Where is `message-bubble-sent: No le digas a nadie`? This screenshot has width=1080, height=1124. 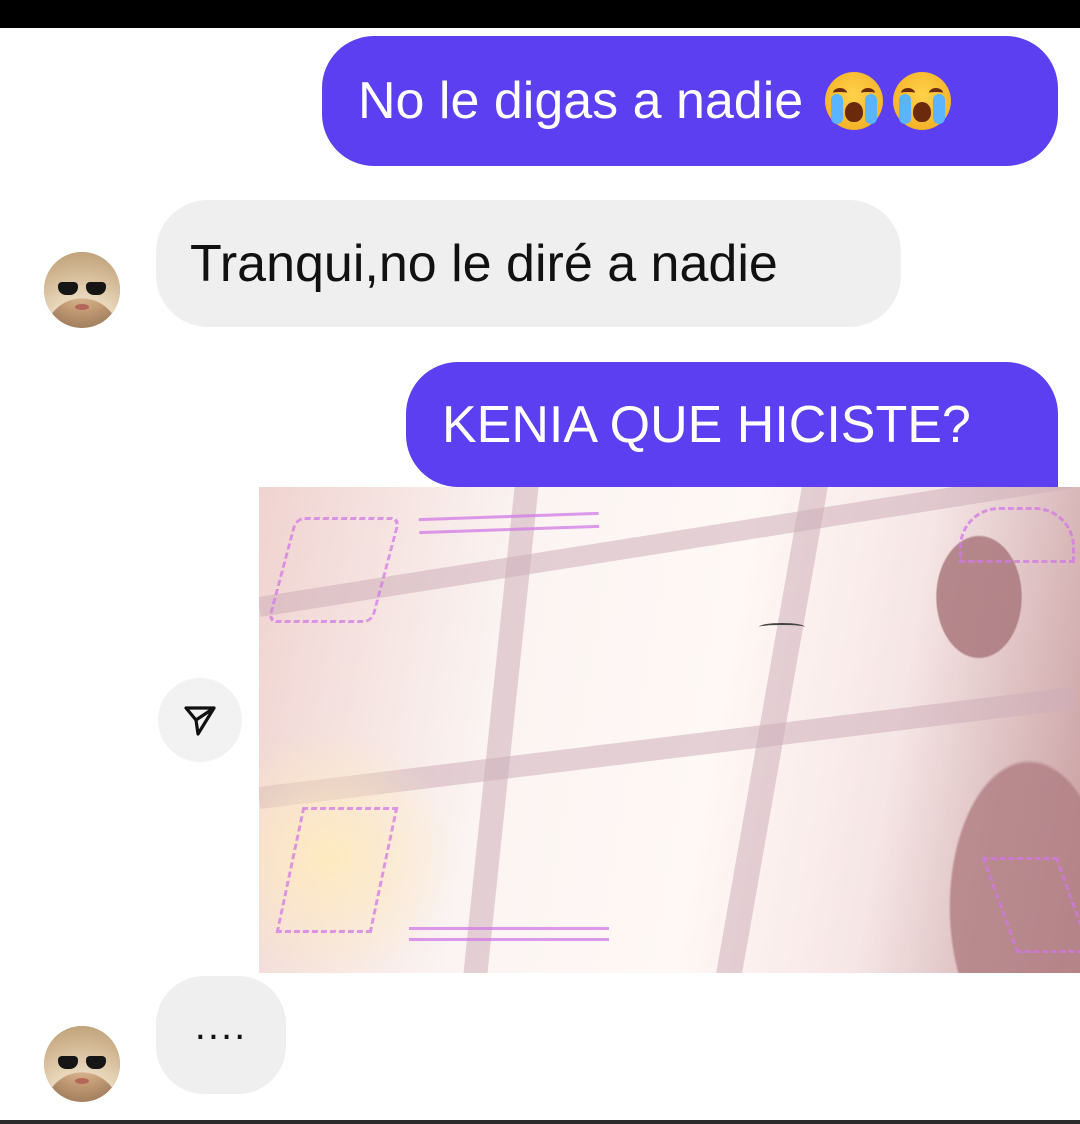
message-bubble-sent: No le digas a nadie is located at coordinates (690, 101).